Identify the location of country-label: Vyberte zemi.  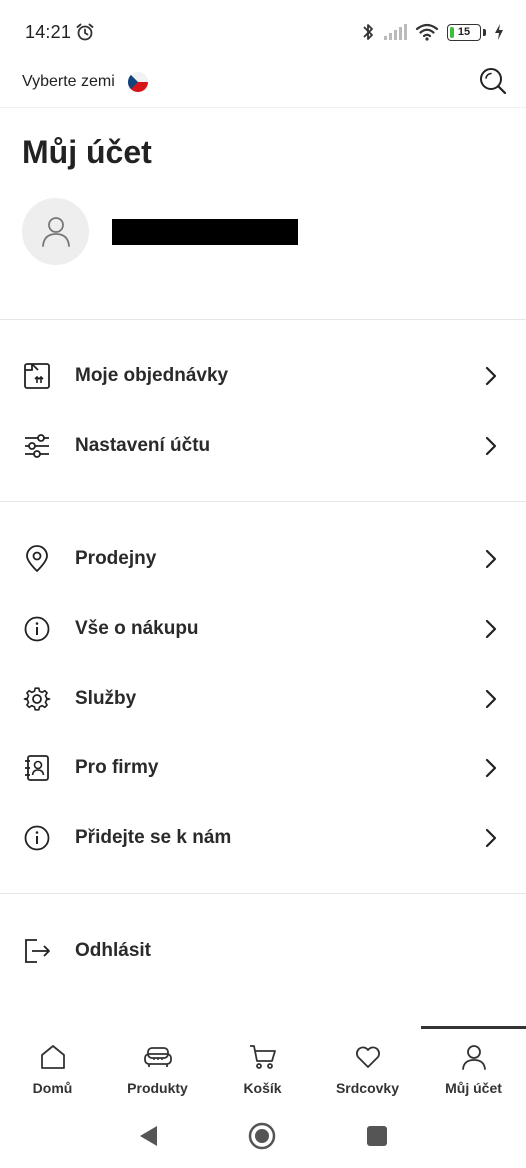
(68, 81).